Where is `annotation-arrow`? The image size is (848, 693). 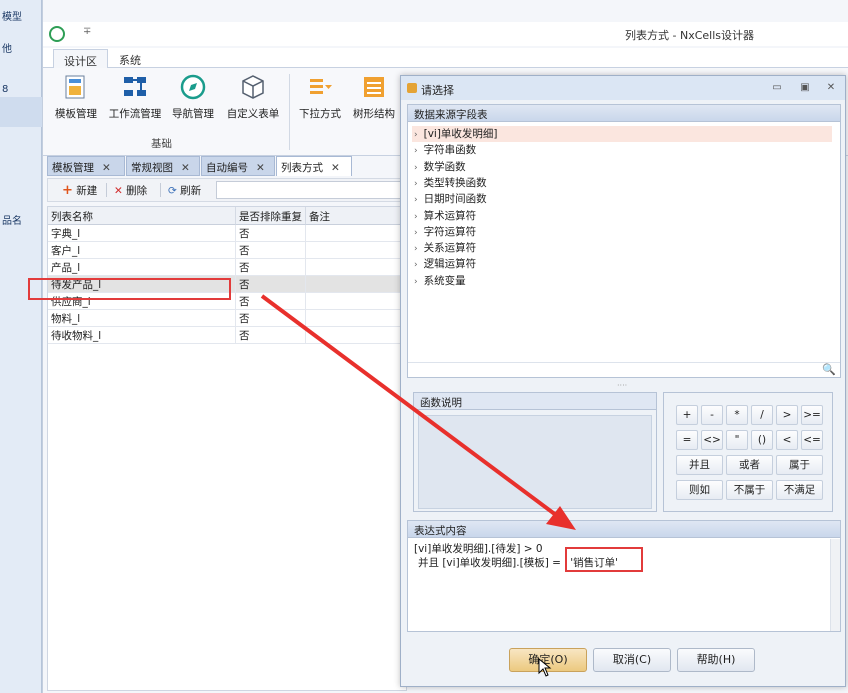
annotation-arrow is located at coordinates (418, 412).